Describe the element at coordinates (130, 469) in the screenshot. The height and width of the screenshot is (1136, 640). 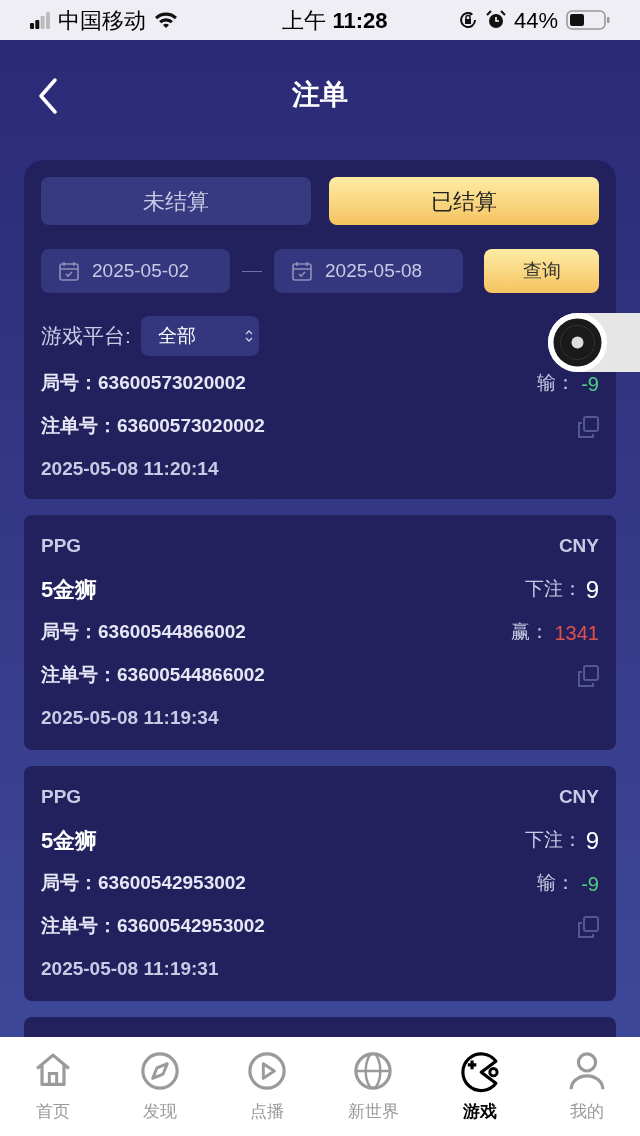
I see `order-time: 2025-05-08 11:20:14` at that location.